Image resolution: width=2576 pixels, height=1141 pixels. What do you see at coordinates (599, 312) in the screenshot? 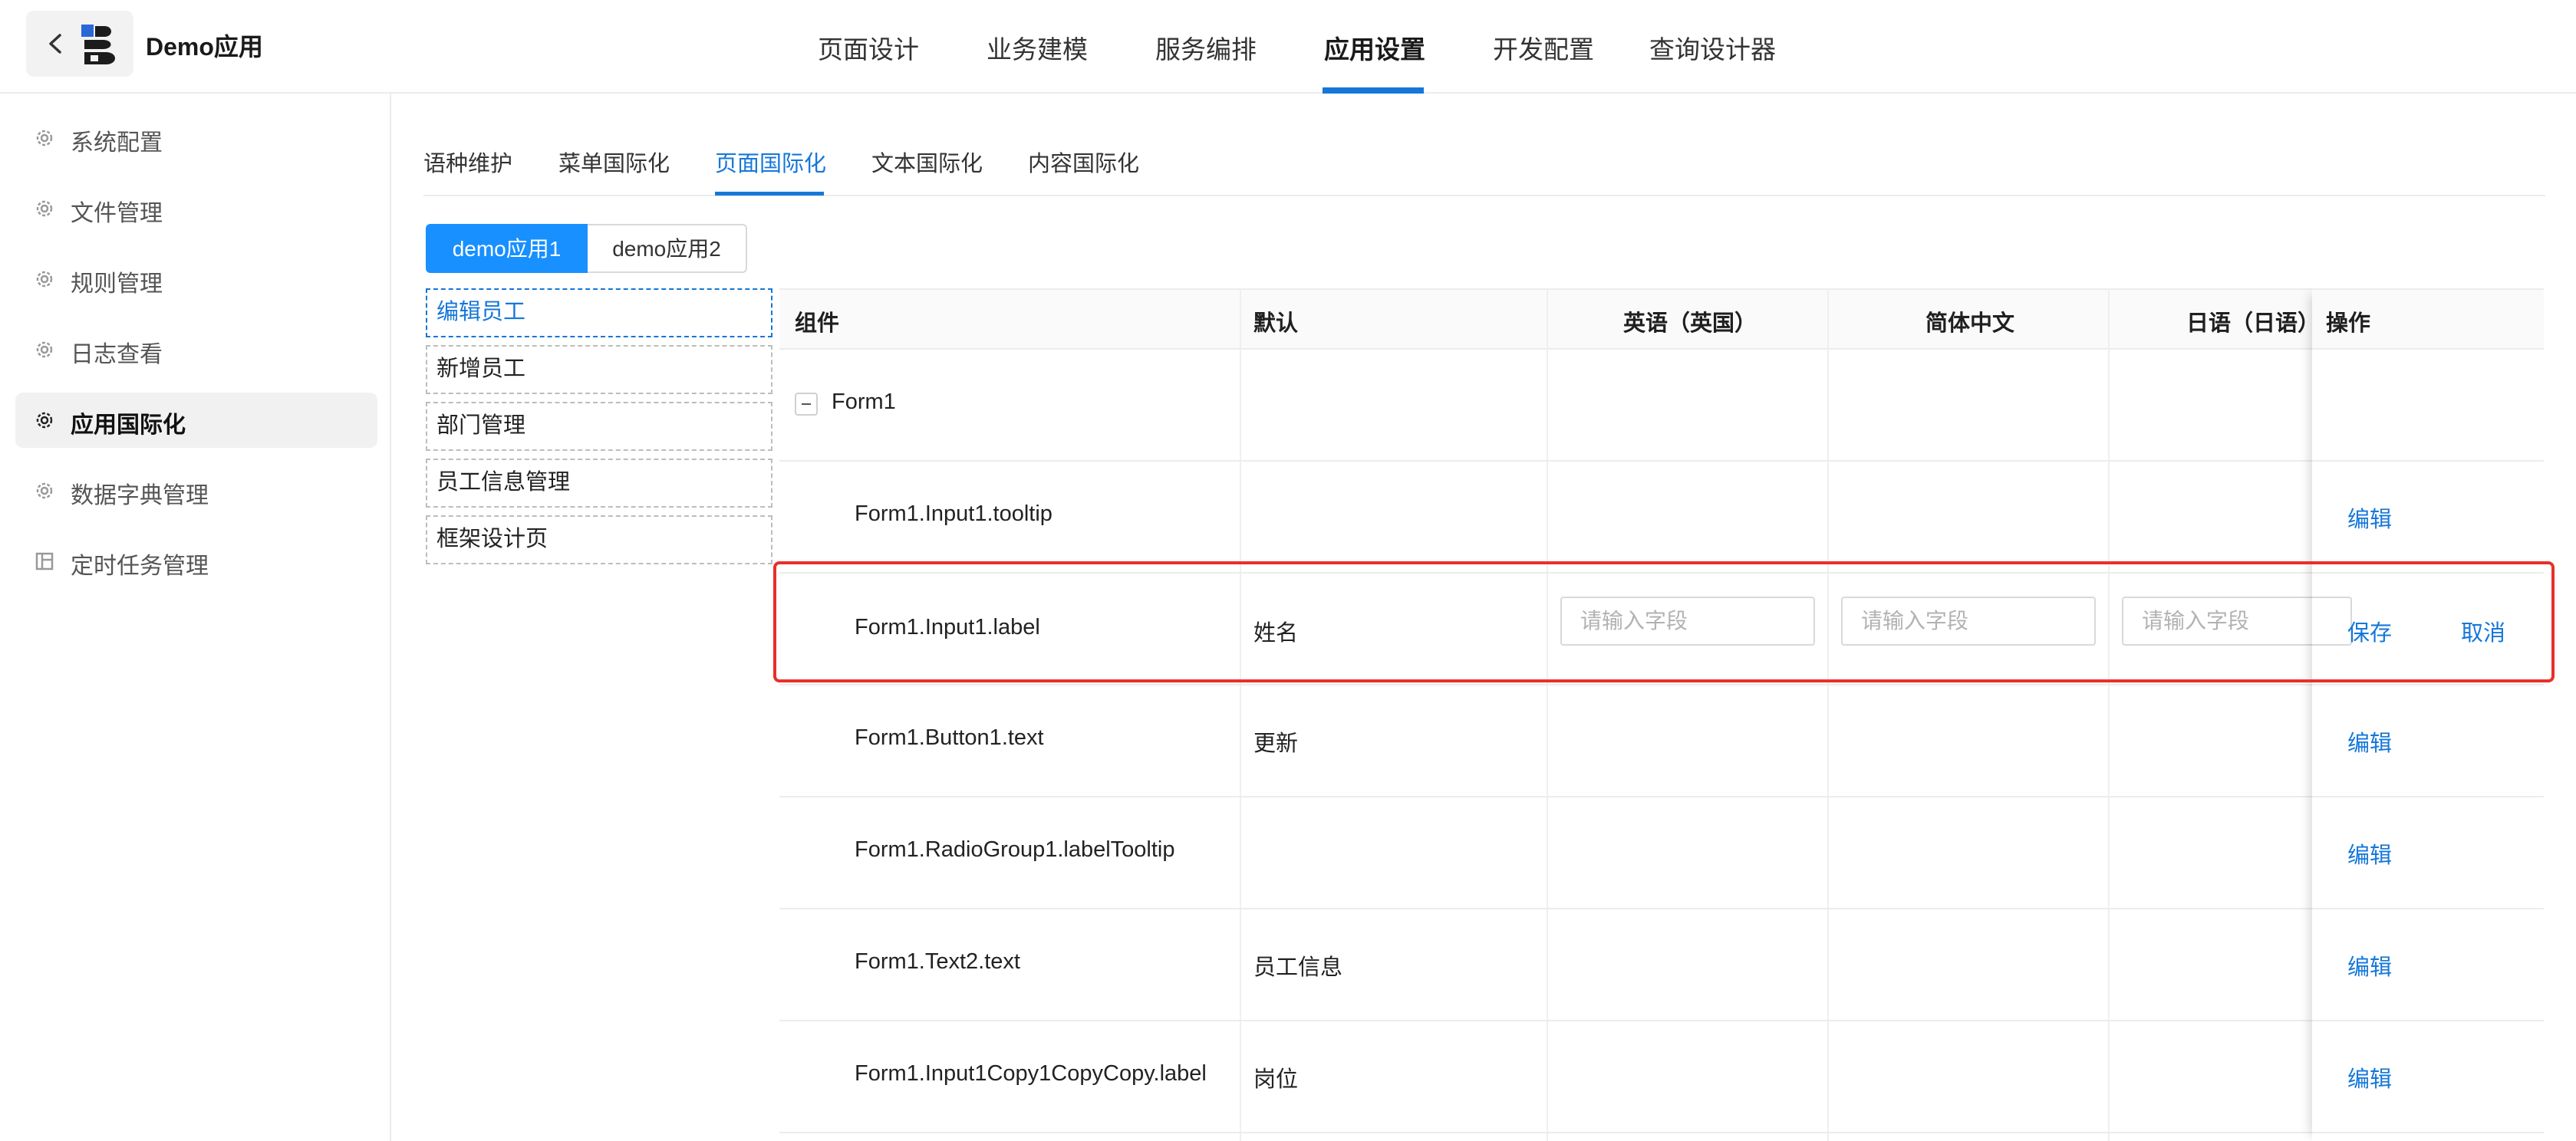
I see `page-item-edit-employee: 编辑员工` at bounding box center [599, 312].